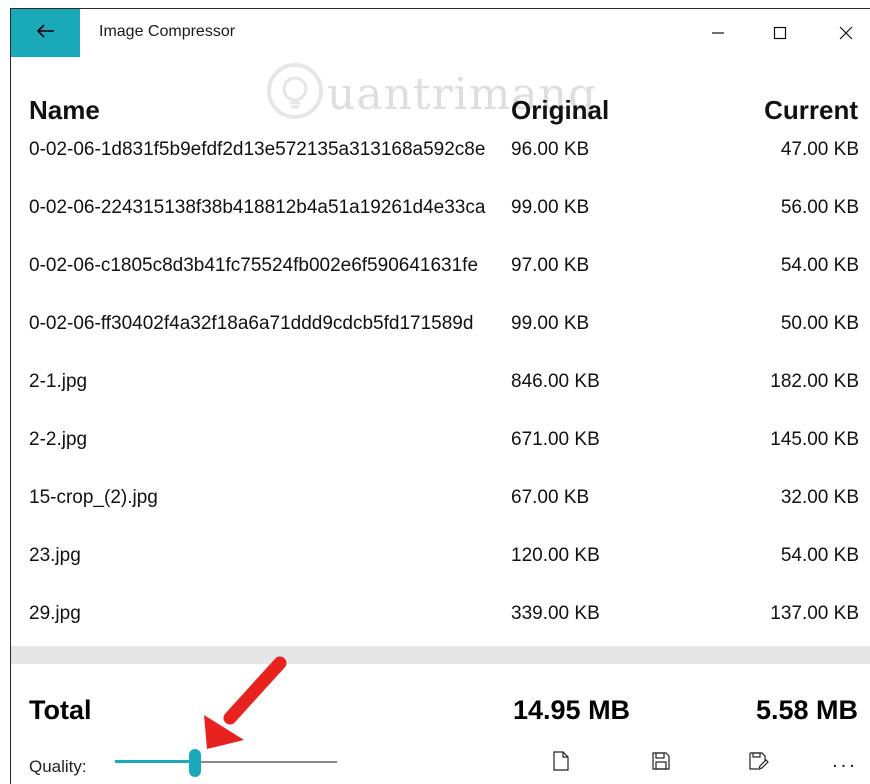 The image size is (870, 784). I want to click on back-button, so click(45, 33).